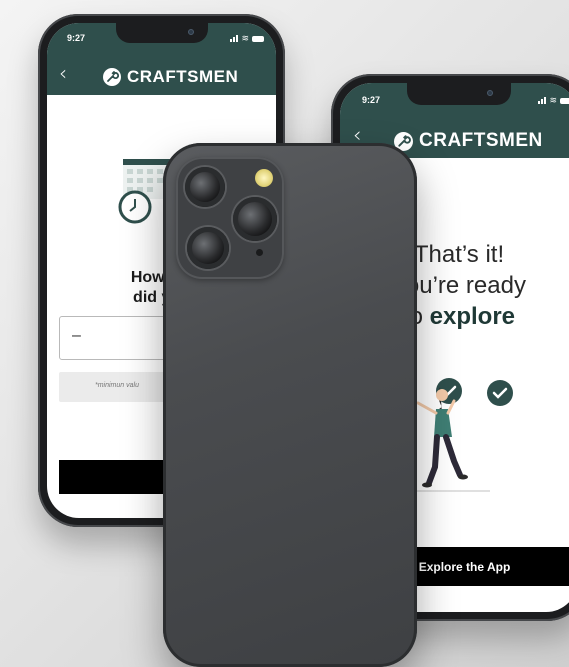 The width and height of the screenshot is (569, 667). I want to click on right-brand: CRAFTSMEN, so click(468, 141).